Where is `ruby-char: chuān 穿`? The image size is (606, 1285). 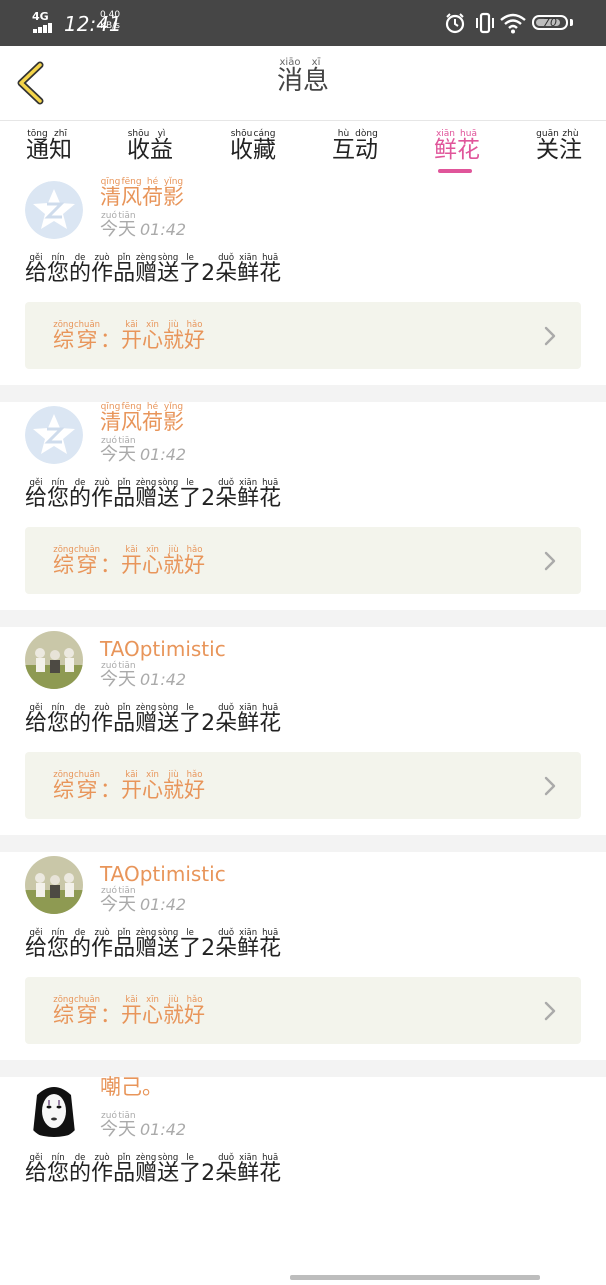
ruby-char: chuān 穿 is located at coordinates (87, 1011).